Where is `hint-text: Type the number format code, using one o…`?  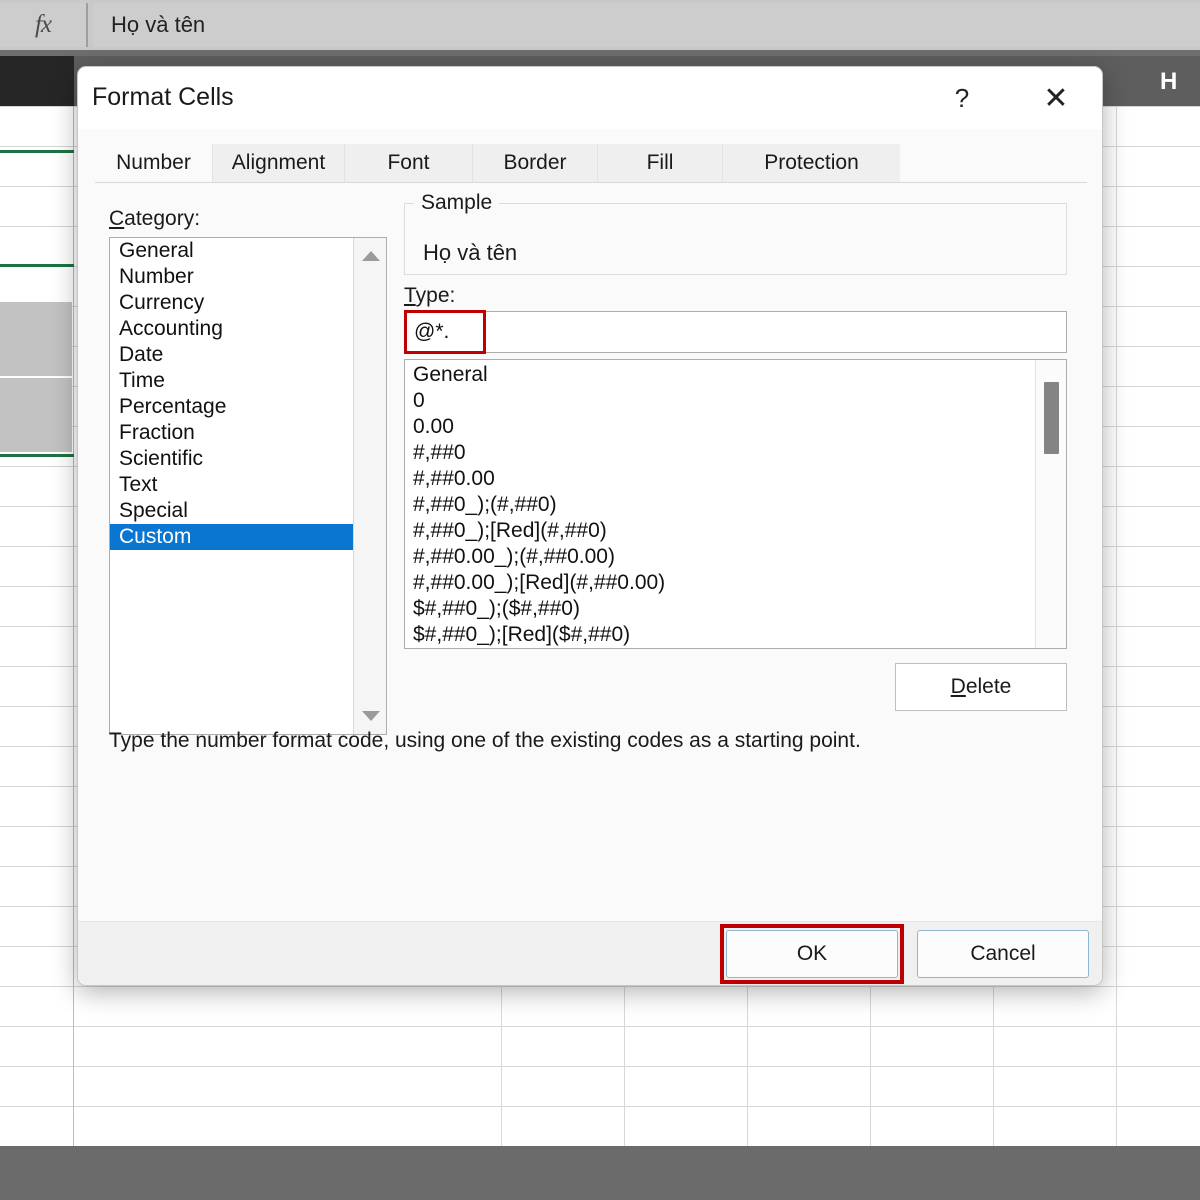
hint-text: Type the number format code, using one o… is located at coordinates (485, 740).